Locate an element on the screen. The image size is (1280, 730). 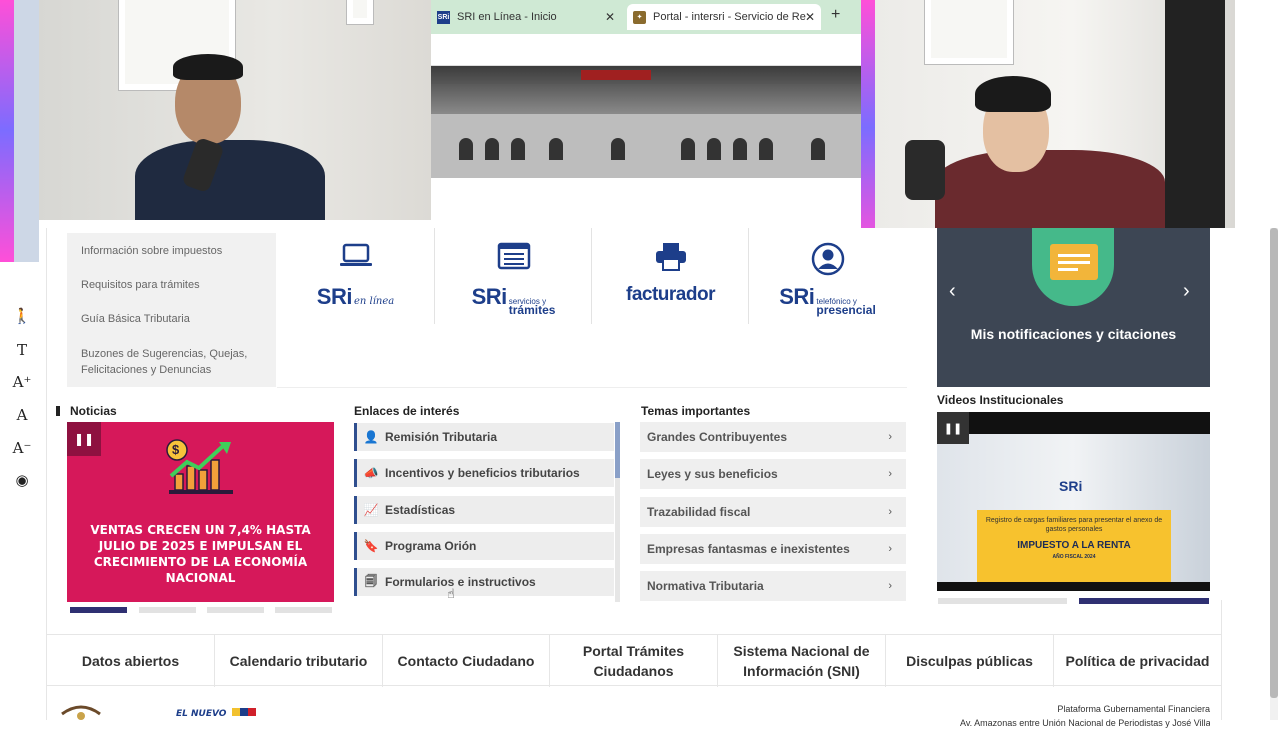
tab-label: SRI en Línea - Inicio is located at coordinates (507, 17).